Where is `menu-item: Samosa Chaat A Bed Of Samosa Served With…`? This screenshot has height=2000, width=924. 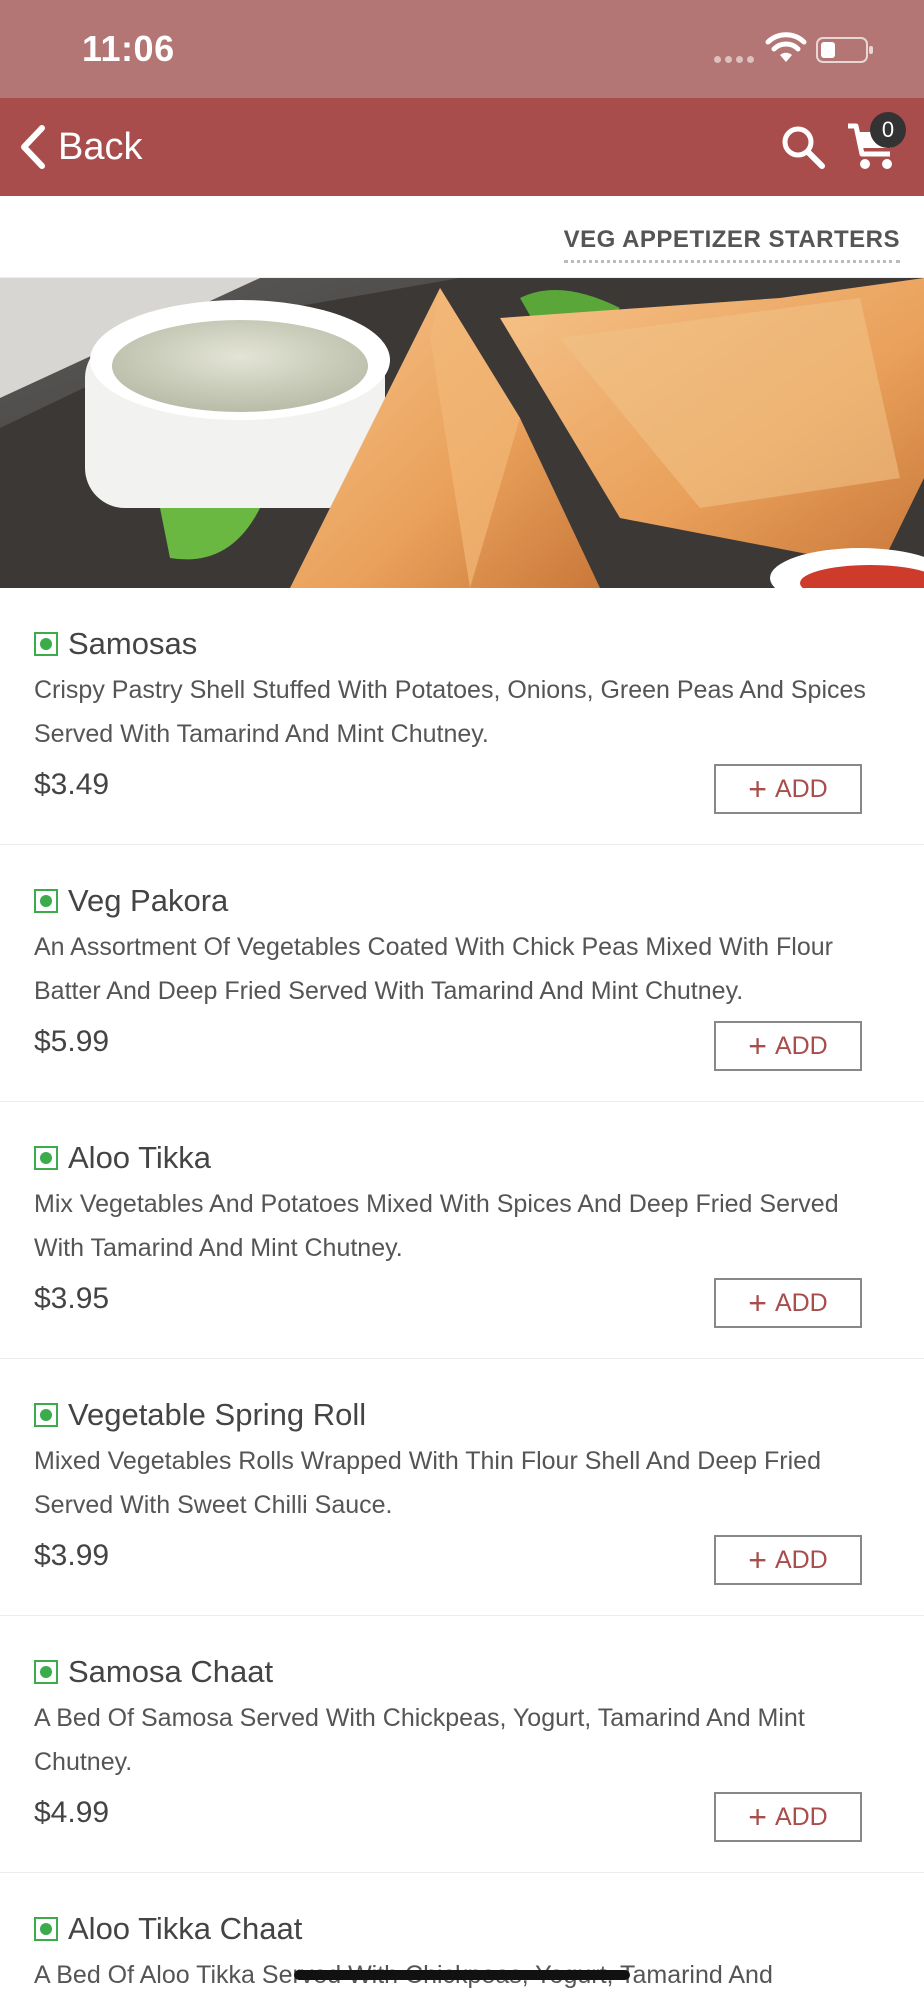
menu-item: Samosa Chaat A Bed Of Samosa Served With… is located at coordinates (462, 1744).